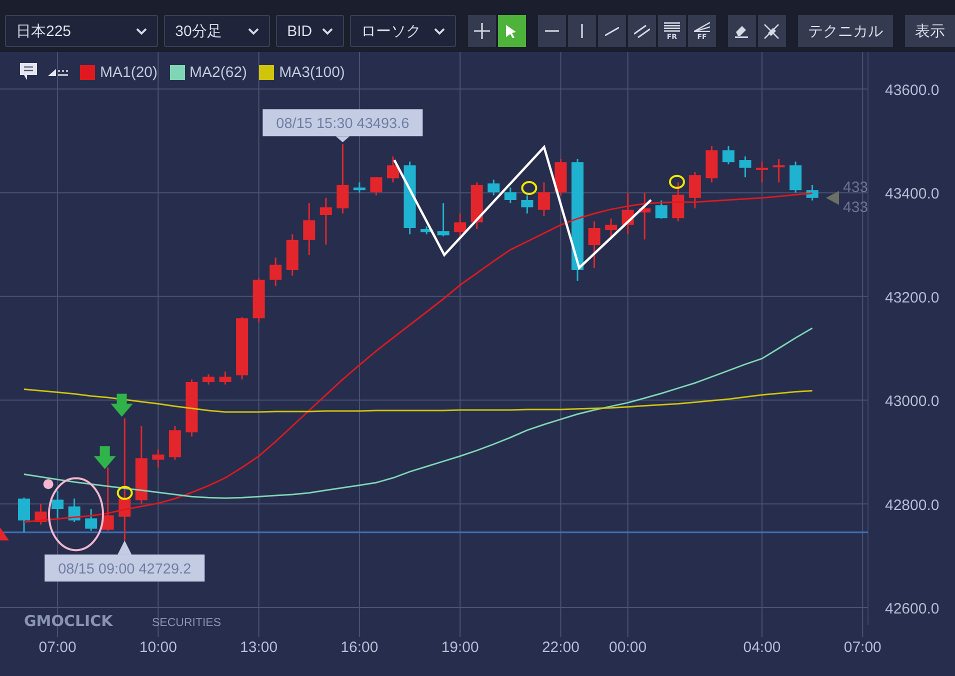  I want to click on line-handle-icon, so click(4, 533).